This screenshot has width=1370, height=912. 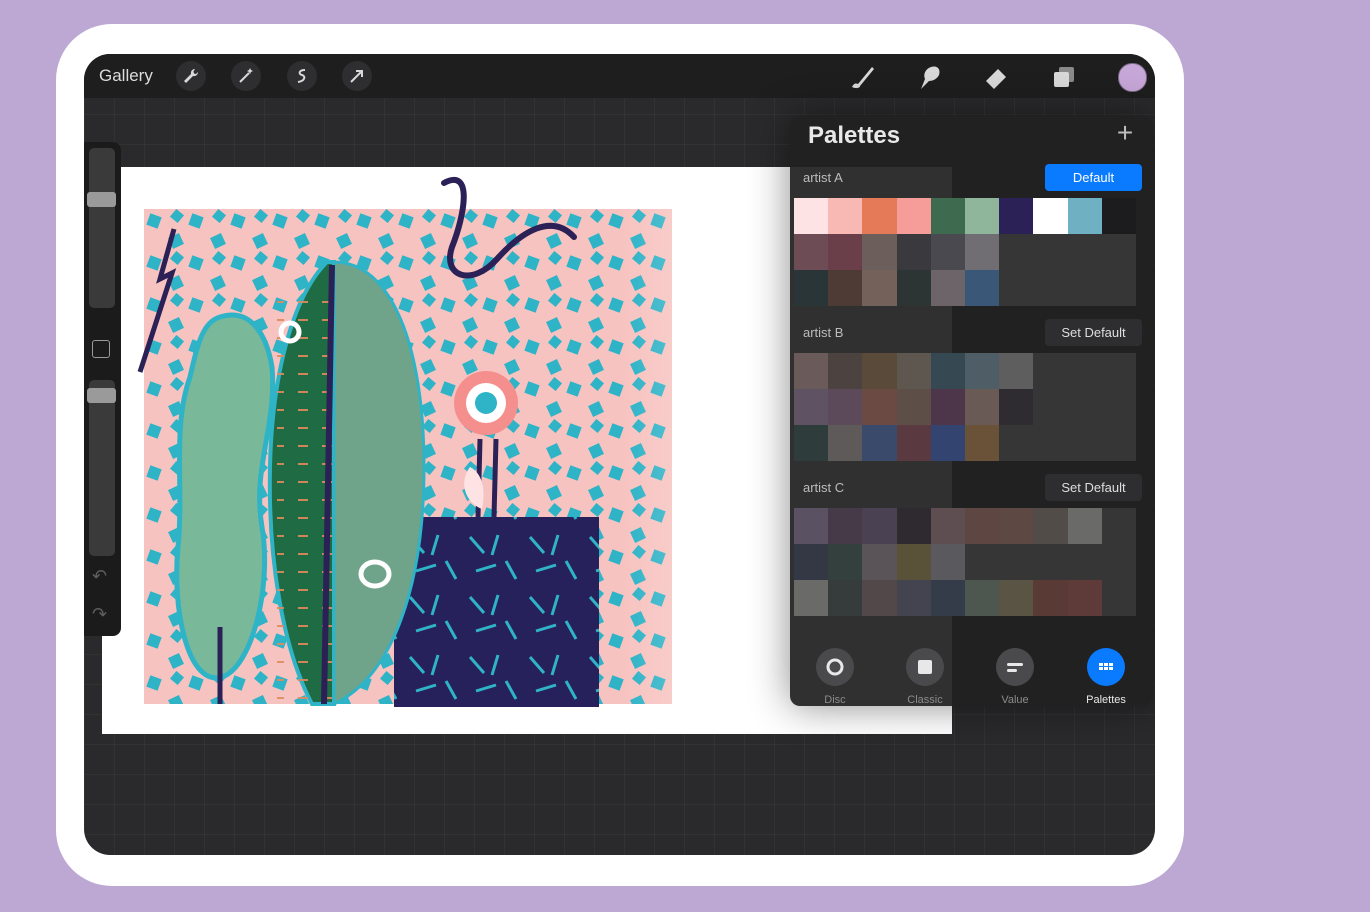 What do you see at coordinates (1093, 487) in the screenshot?
I see `set-default-button: Set Default` at bounding box center [1093, 487].